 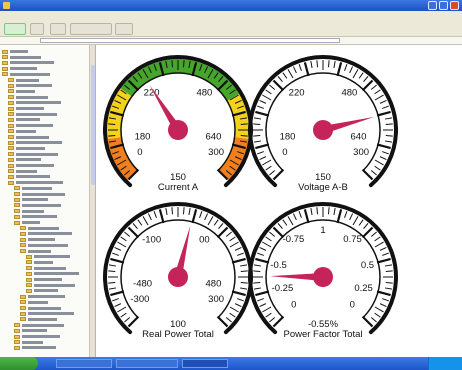 What do you see at coordinates (231, 363) in the screenshot?
I see `taskbar` at bounding box center [231, 363].